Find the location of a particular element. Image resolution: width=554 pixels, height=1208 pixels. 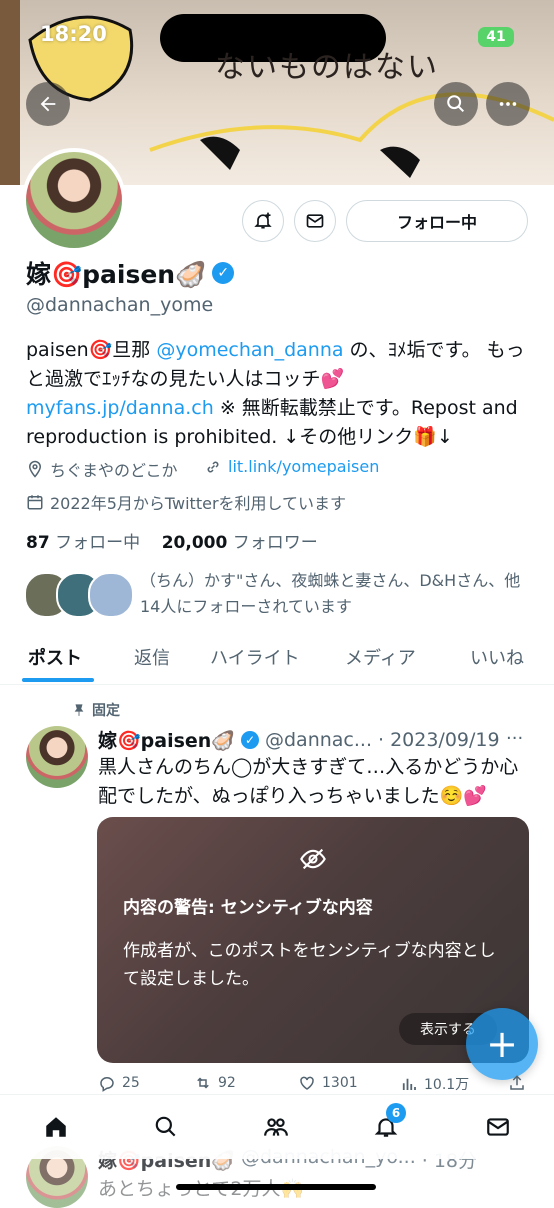

pinned-indicator: 固定 is located at coordinates (96, 710).